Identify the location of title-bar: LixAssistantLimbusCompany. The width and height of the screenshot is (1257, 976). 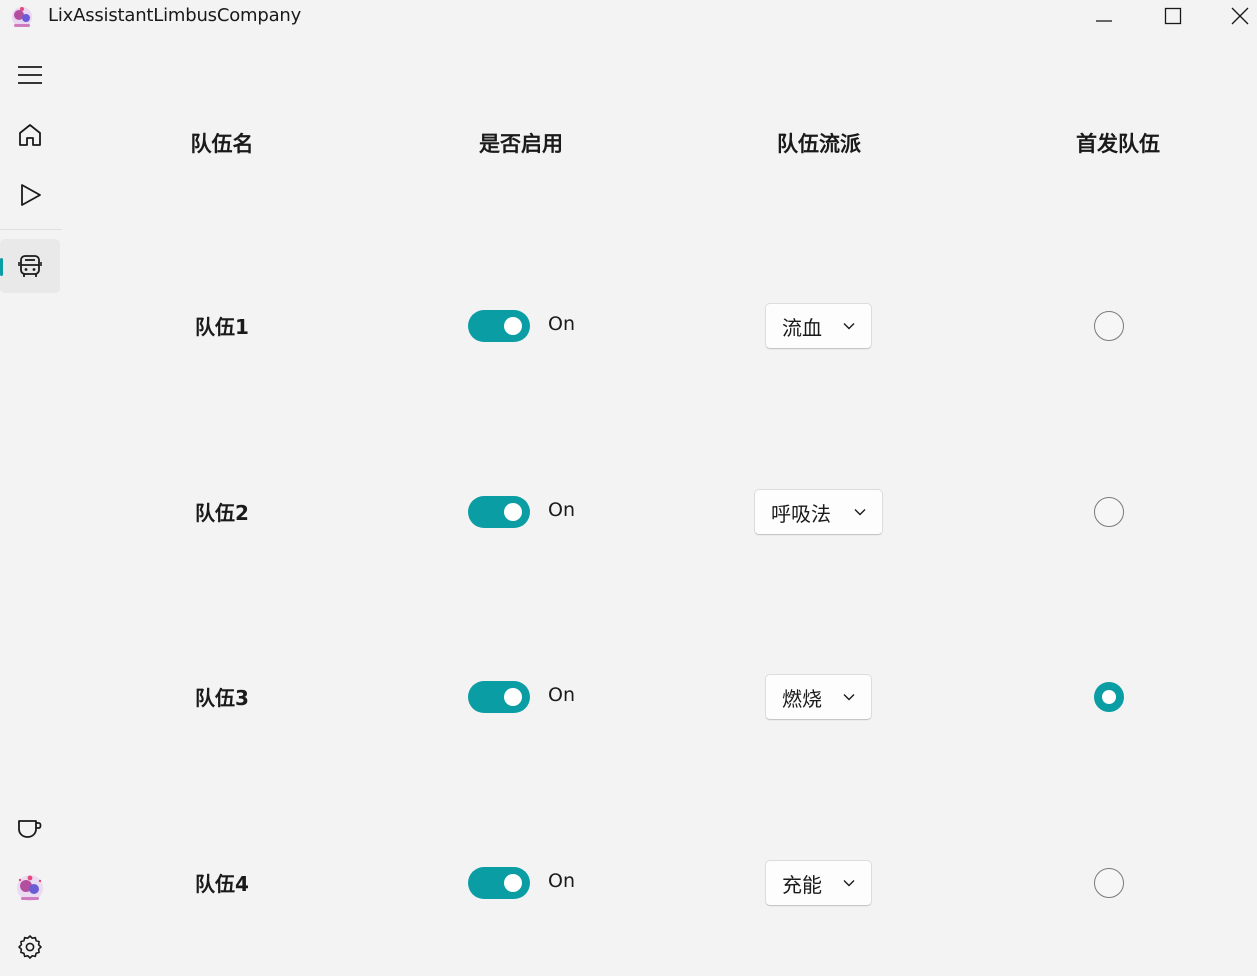
(628, 17).